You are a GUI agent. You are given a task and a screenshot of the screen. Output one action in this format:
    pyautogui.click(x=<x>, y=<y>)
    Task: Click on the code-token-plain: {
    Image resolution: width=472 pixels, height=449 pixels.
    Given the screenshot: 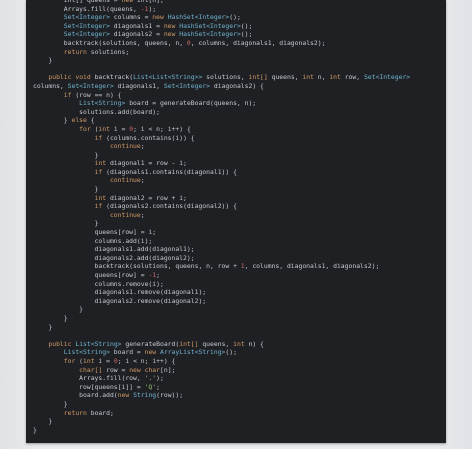 What is the action you would take?
    pyautogui.click(x=90, y=120)
    